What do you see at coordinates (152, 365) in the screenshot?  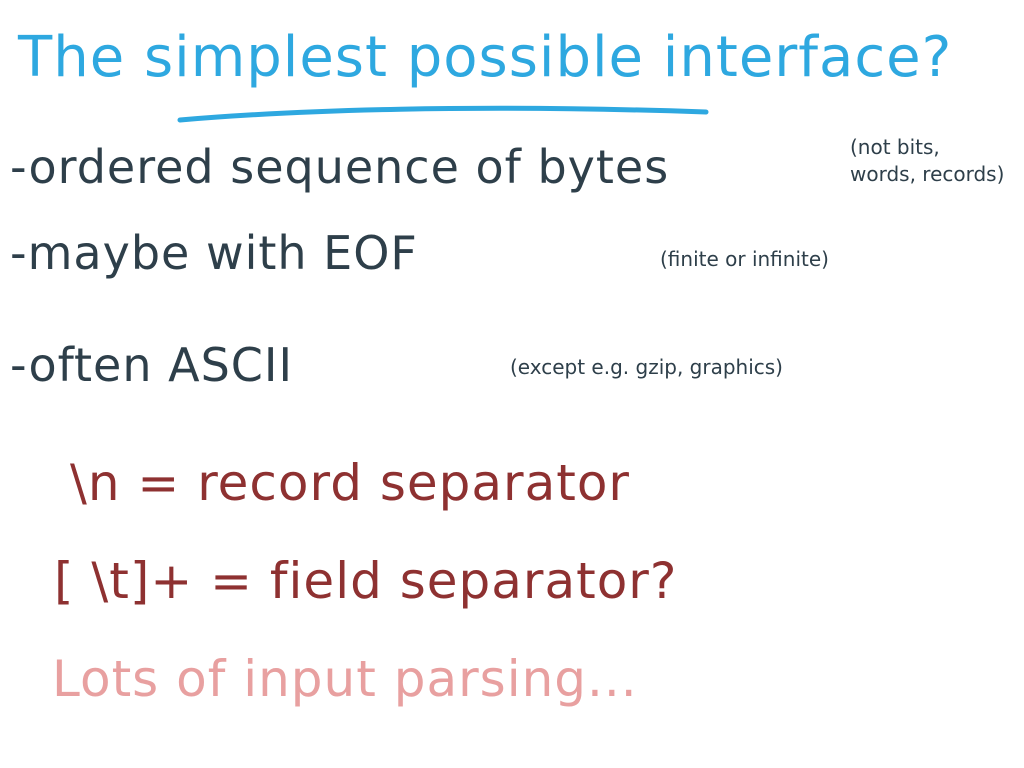 I see `bullet-often-ascii: -often ASCII` at bounding box center [152, 365].